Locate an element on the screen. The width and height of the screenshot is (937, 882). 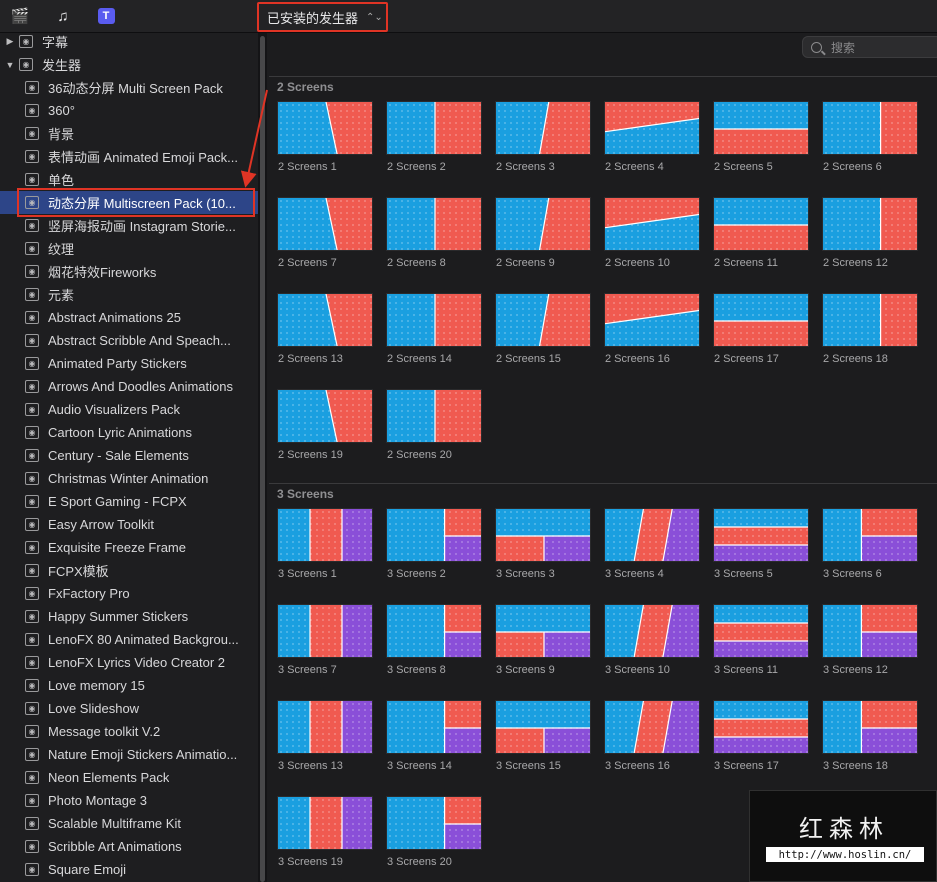
sidebar-item: ◉ Christmas Winter Animation is located at coordinates (129, 478).